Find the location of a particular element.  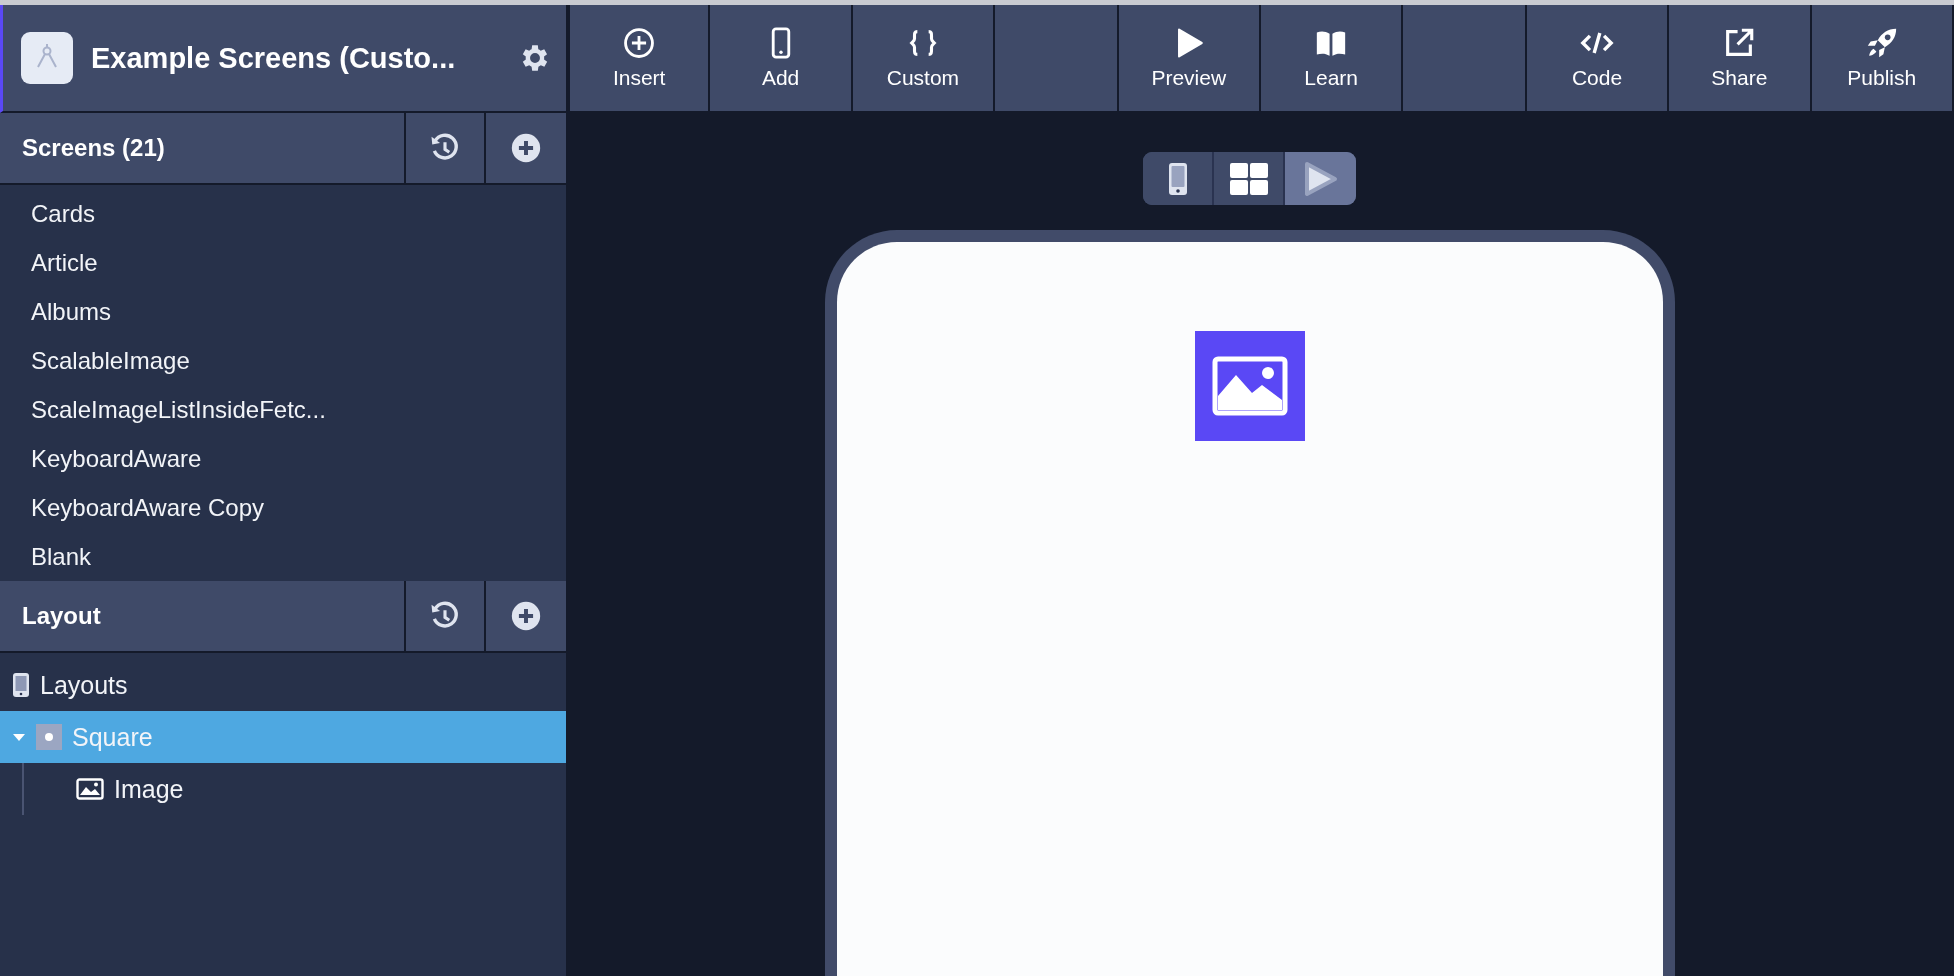

screen-item: Cards is located at coordinates (283, 213).